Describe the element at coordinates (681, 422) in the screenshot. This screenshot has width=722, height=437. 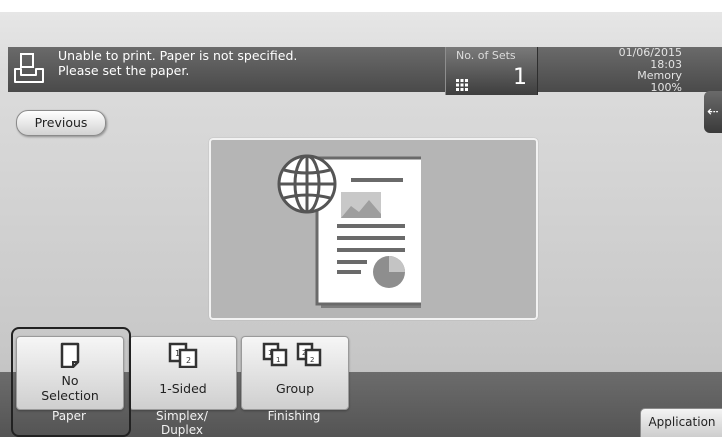
I see `application-button: Application` at that location.